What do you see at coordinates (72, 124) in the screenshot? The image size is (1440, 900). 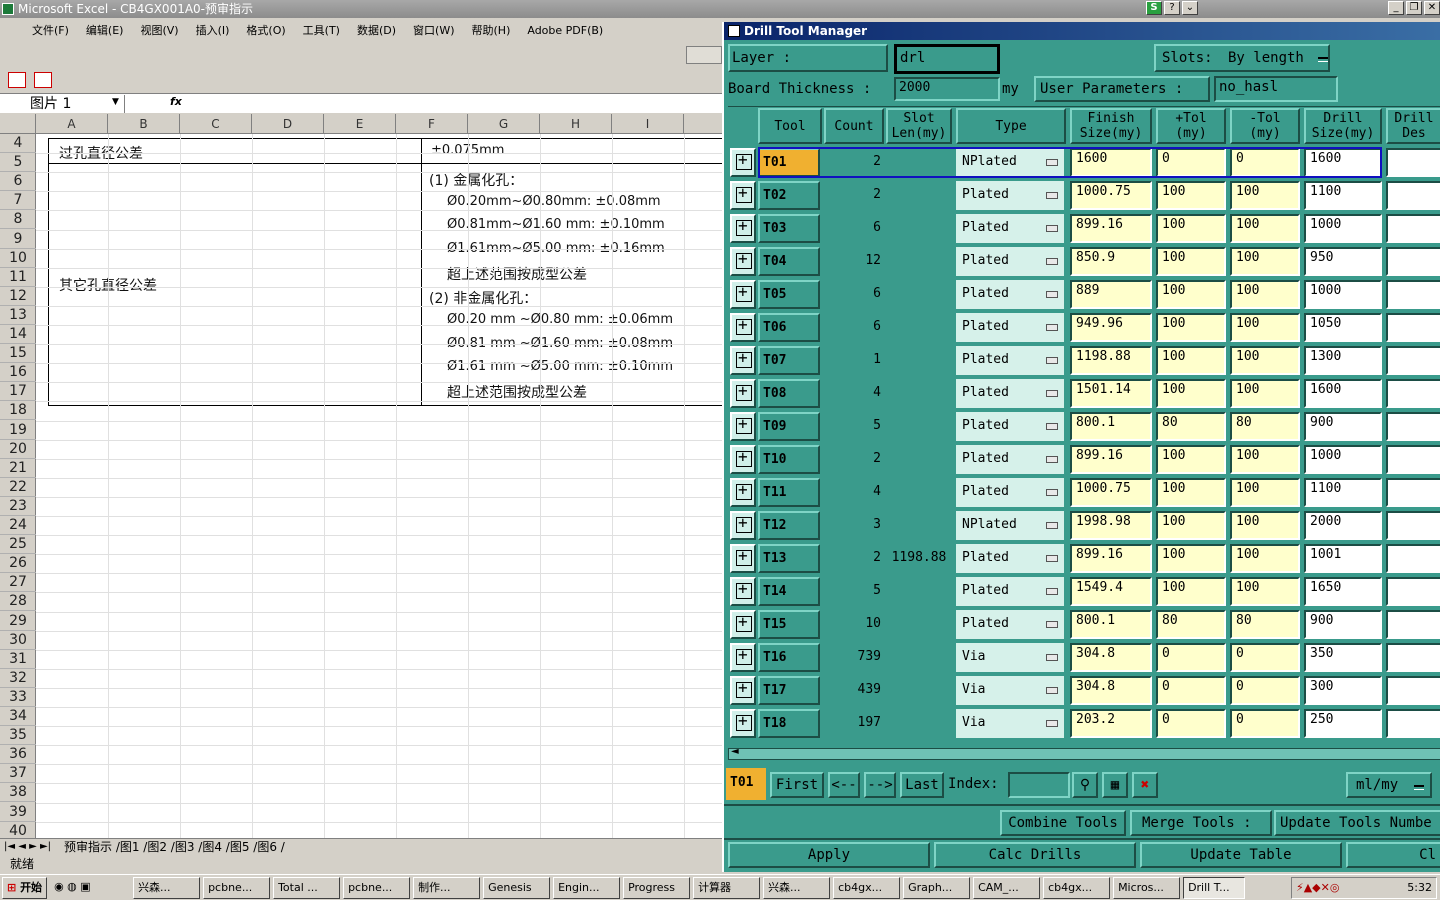 I see `col-header: A` at bounding box center [72, 124].